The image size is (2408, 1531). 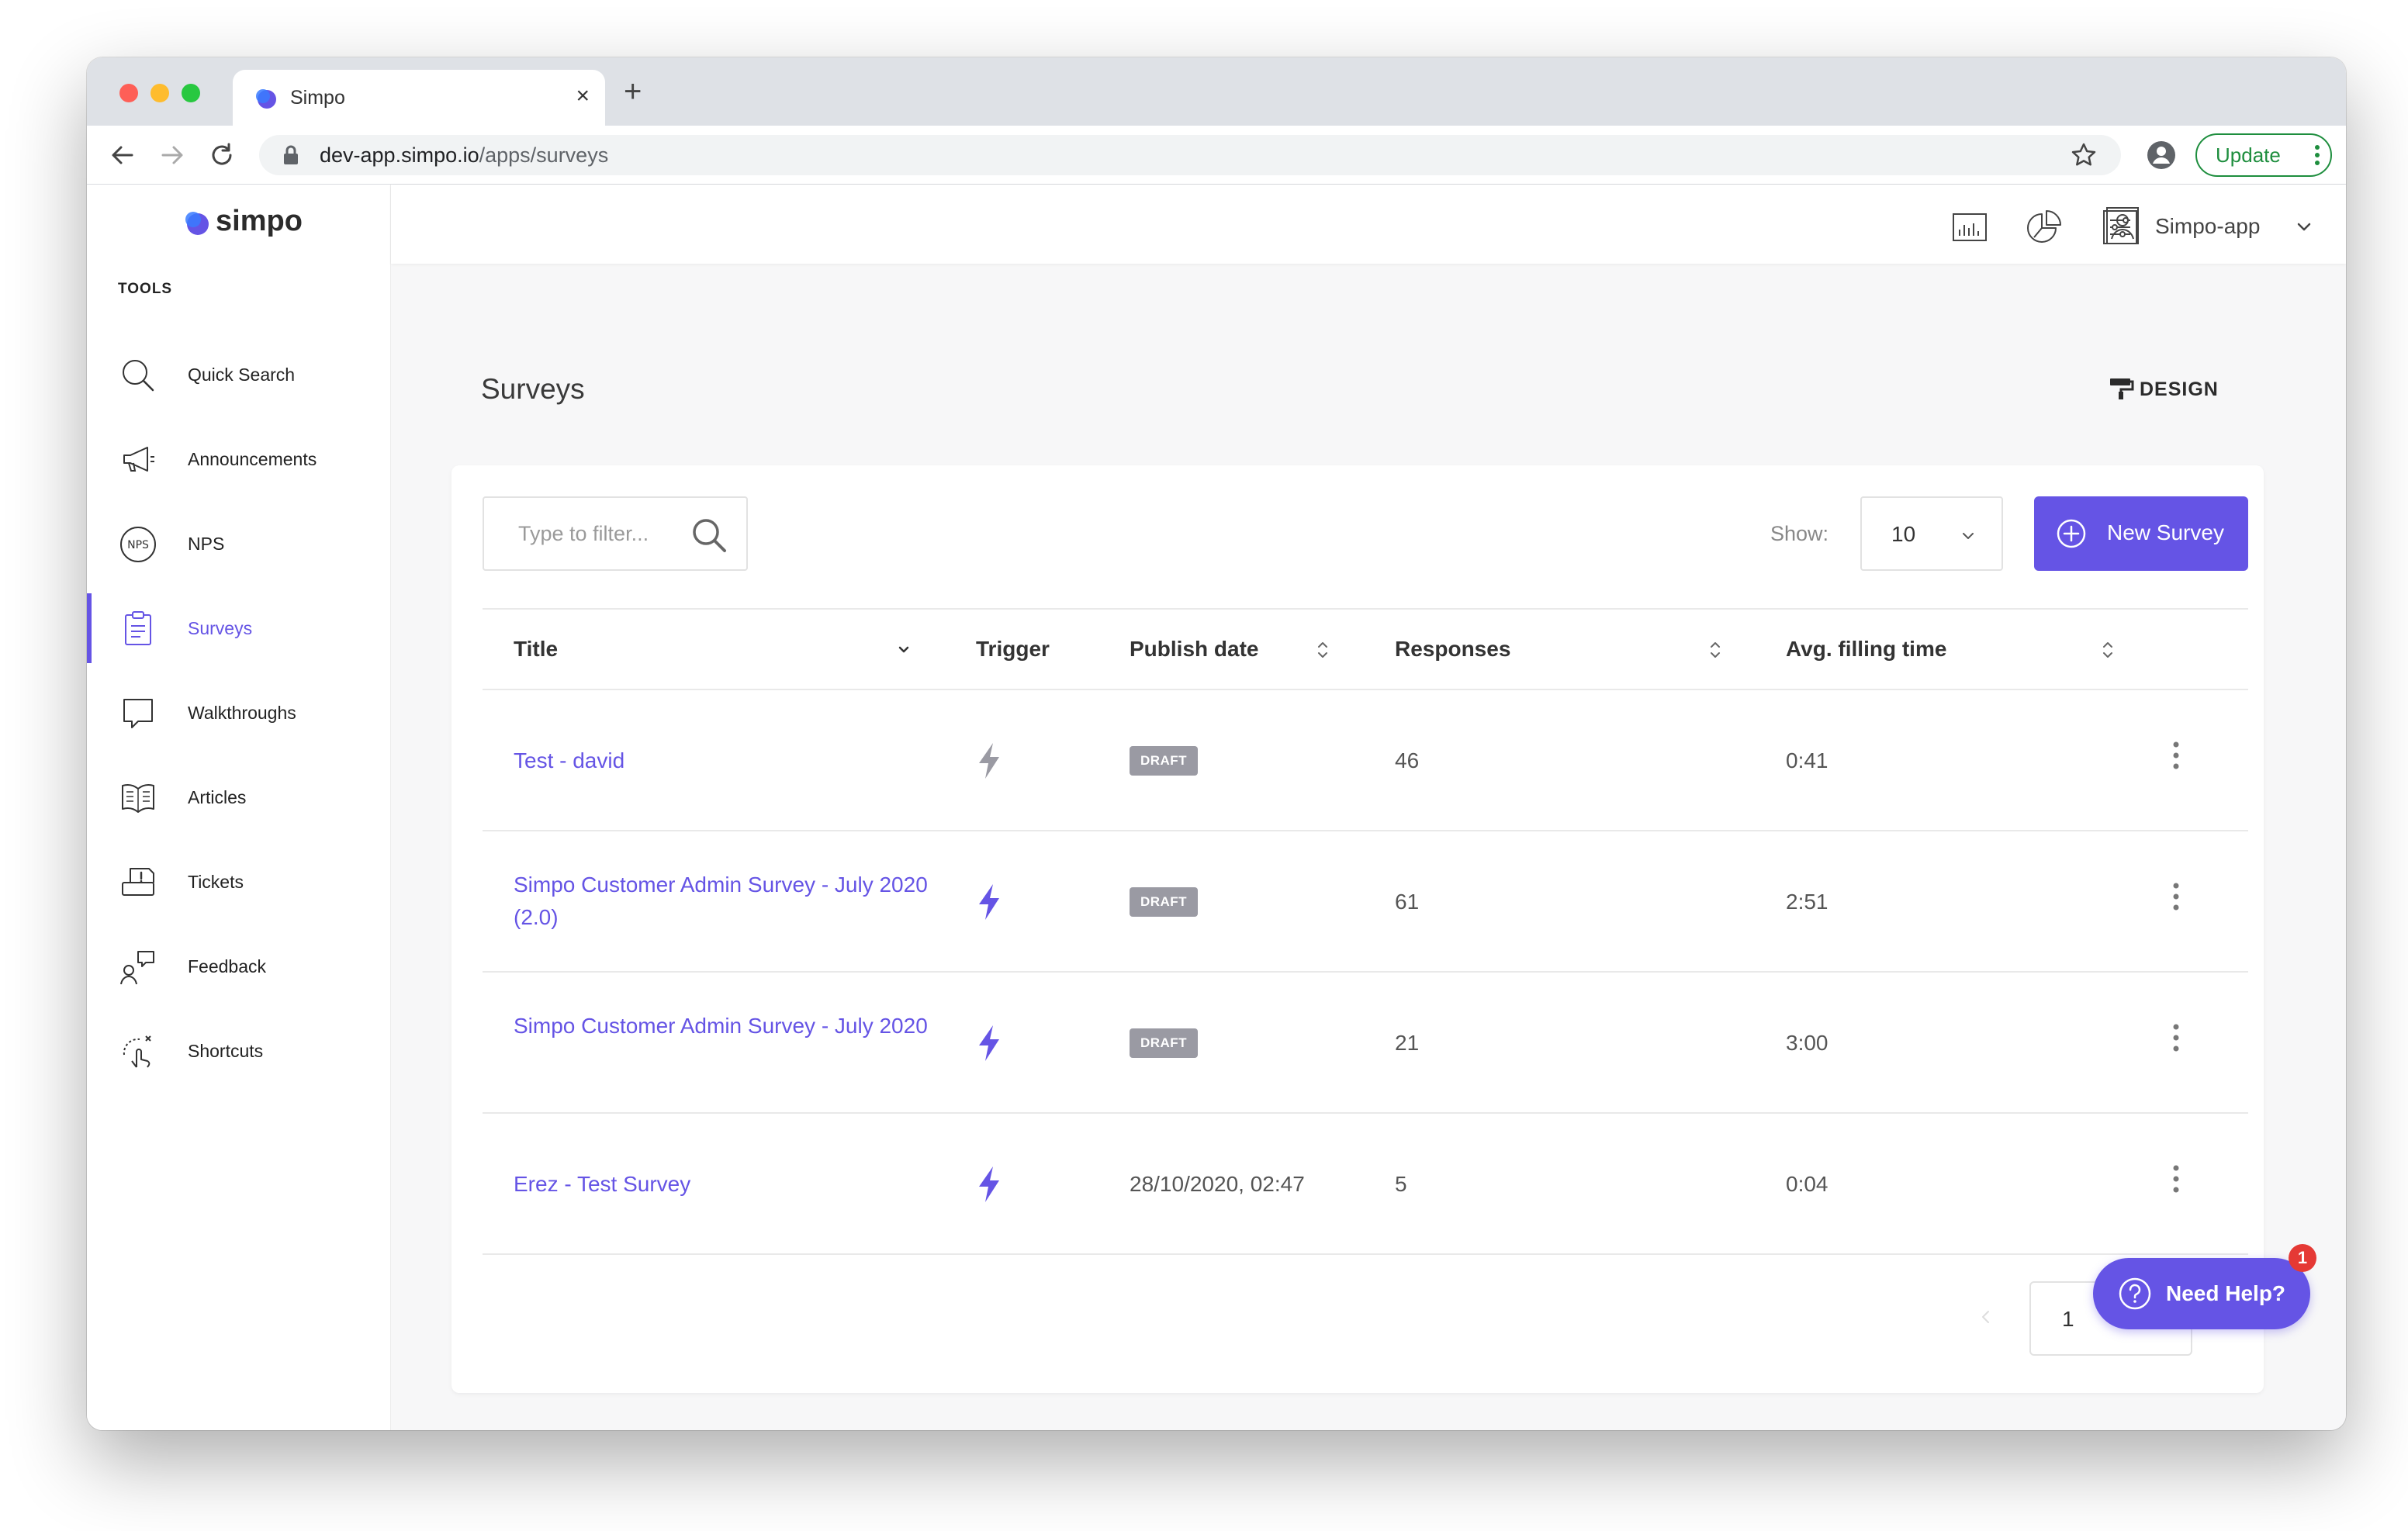 I want to click on browser-update-button: Update, so click(x=2263, y=155).